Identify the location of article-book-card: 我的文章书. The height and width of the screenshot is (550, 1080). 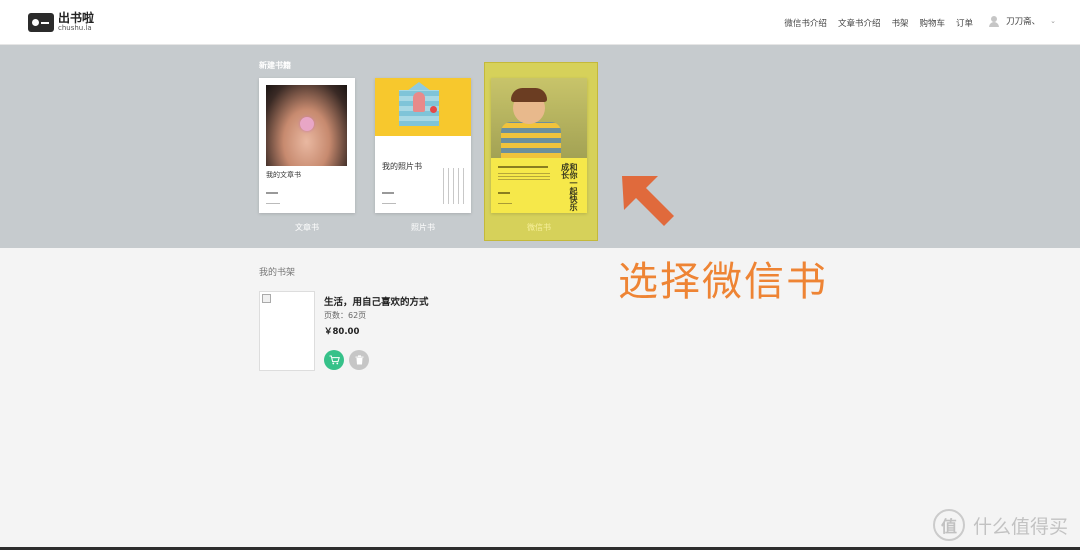
(307, 145).